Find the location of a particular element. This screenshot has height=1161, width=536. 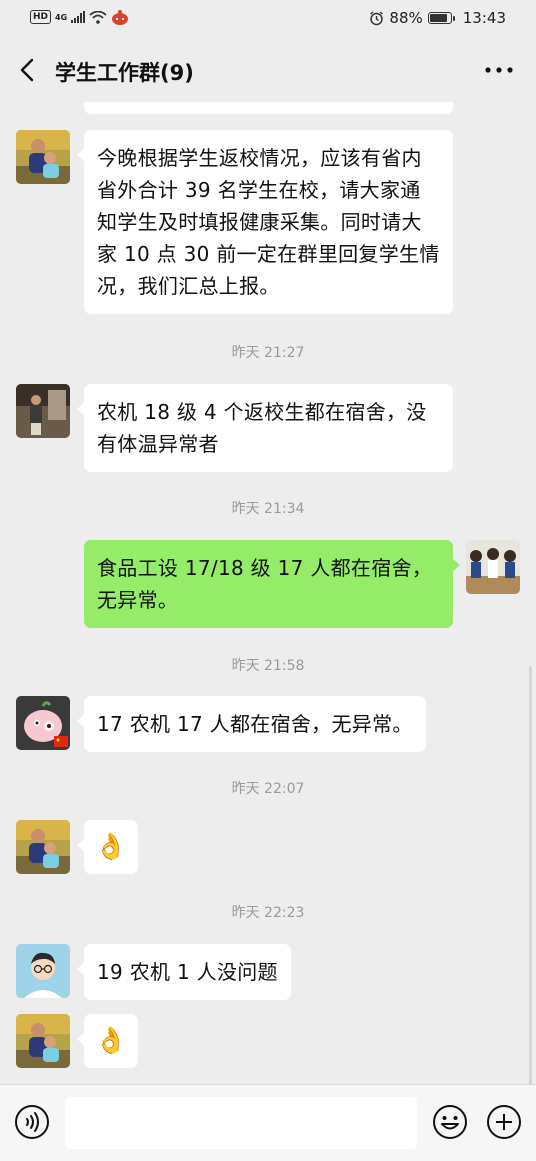

message-bubble: 17 农机 17 人都在宿舍，无异常。 is located at coordinates (251, 724).